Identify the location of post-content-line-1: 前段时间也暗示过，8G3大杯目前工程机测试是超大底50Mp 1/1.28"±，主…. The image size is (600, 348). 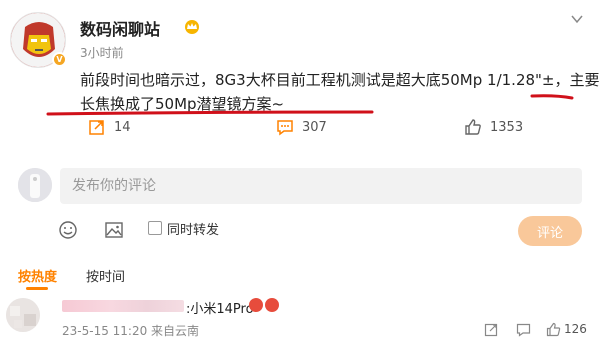
(340, 80).